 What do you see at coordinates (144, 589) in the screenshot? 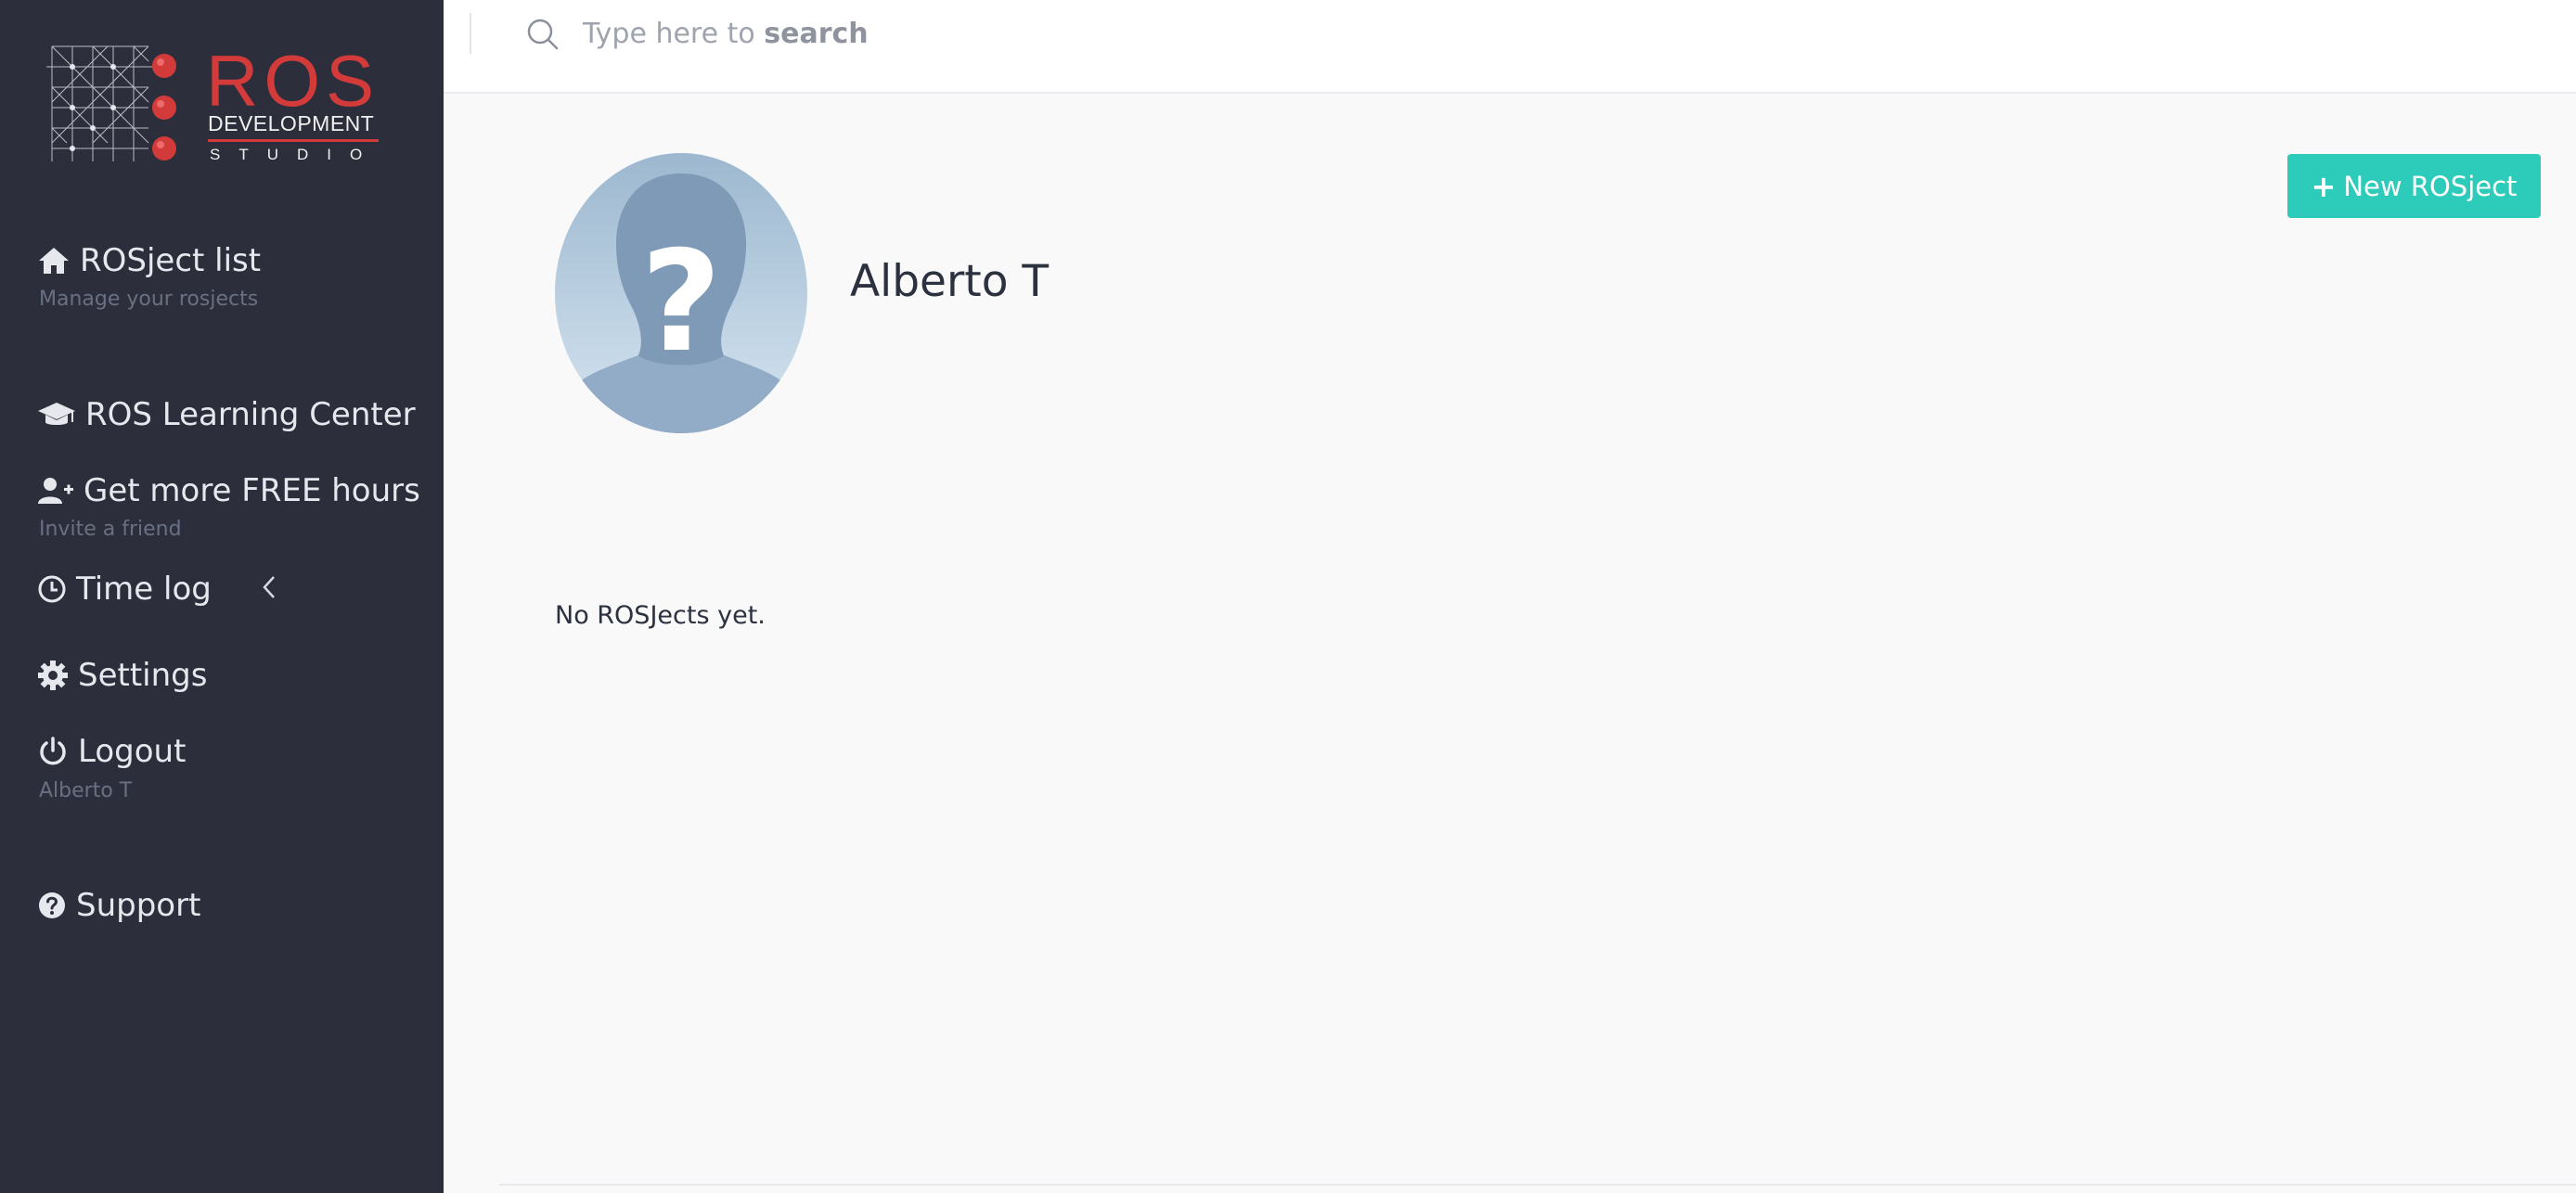
I see `sidebar-item-label: Time log` at bounding box center [144, 589].